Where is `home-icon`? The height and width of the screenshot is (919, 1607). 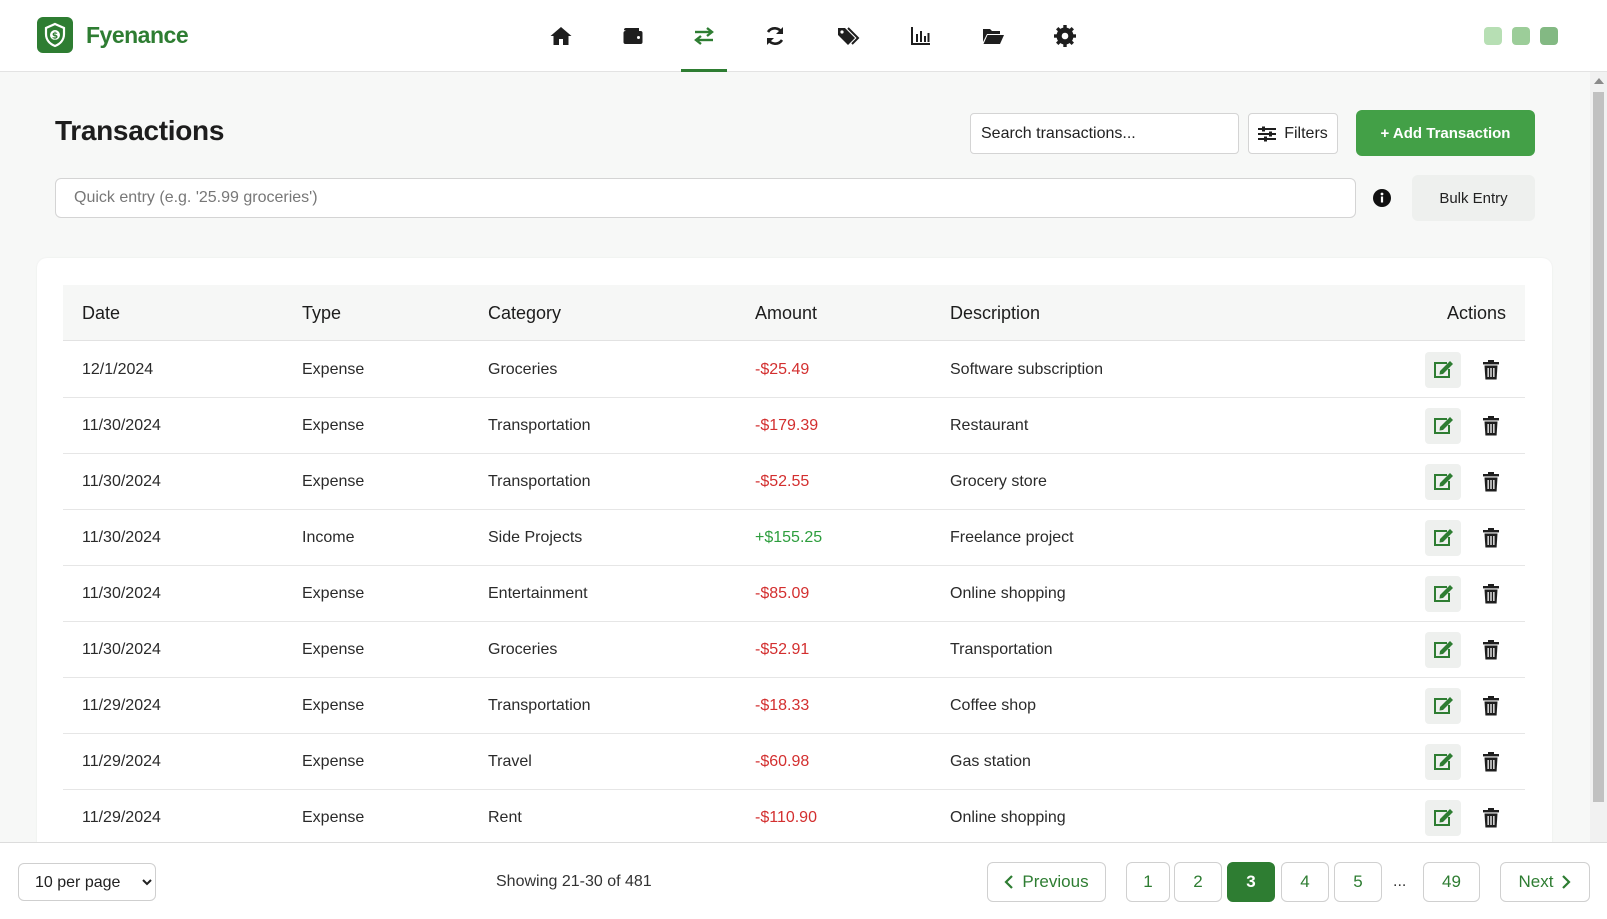
home-icon is located at coordinates (561, 36).